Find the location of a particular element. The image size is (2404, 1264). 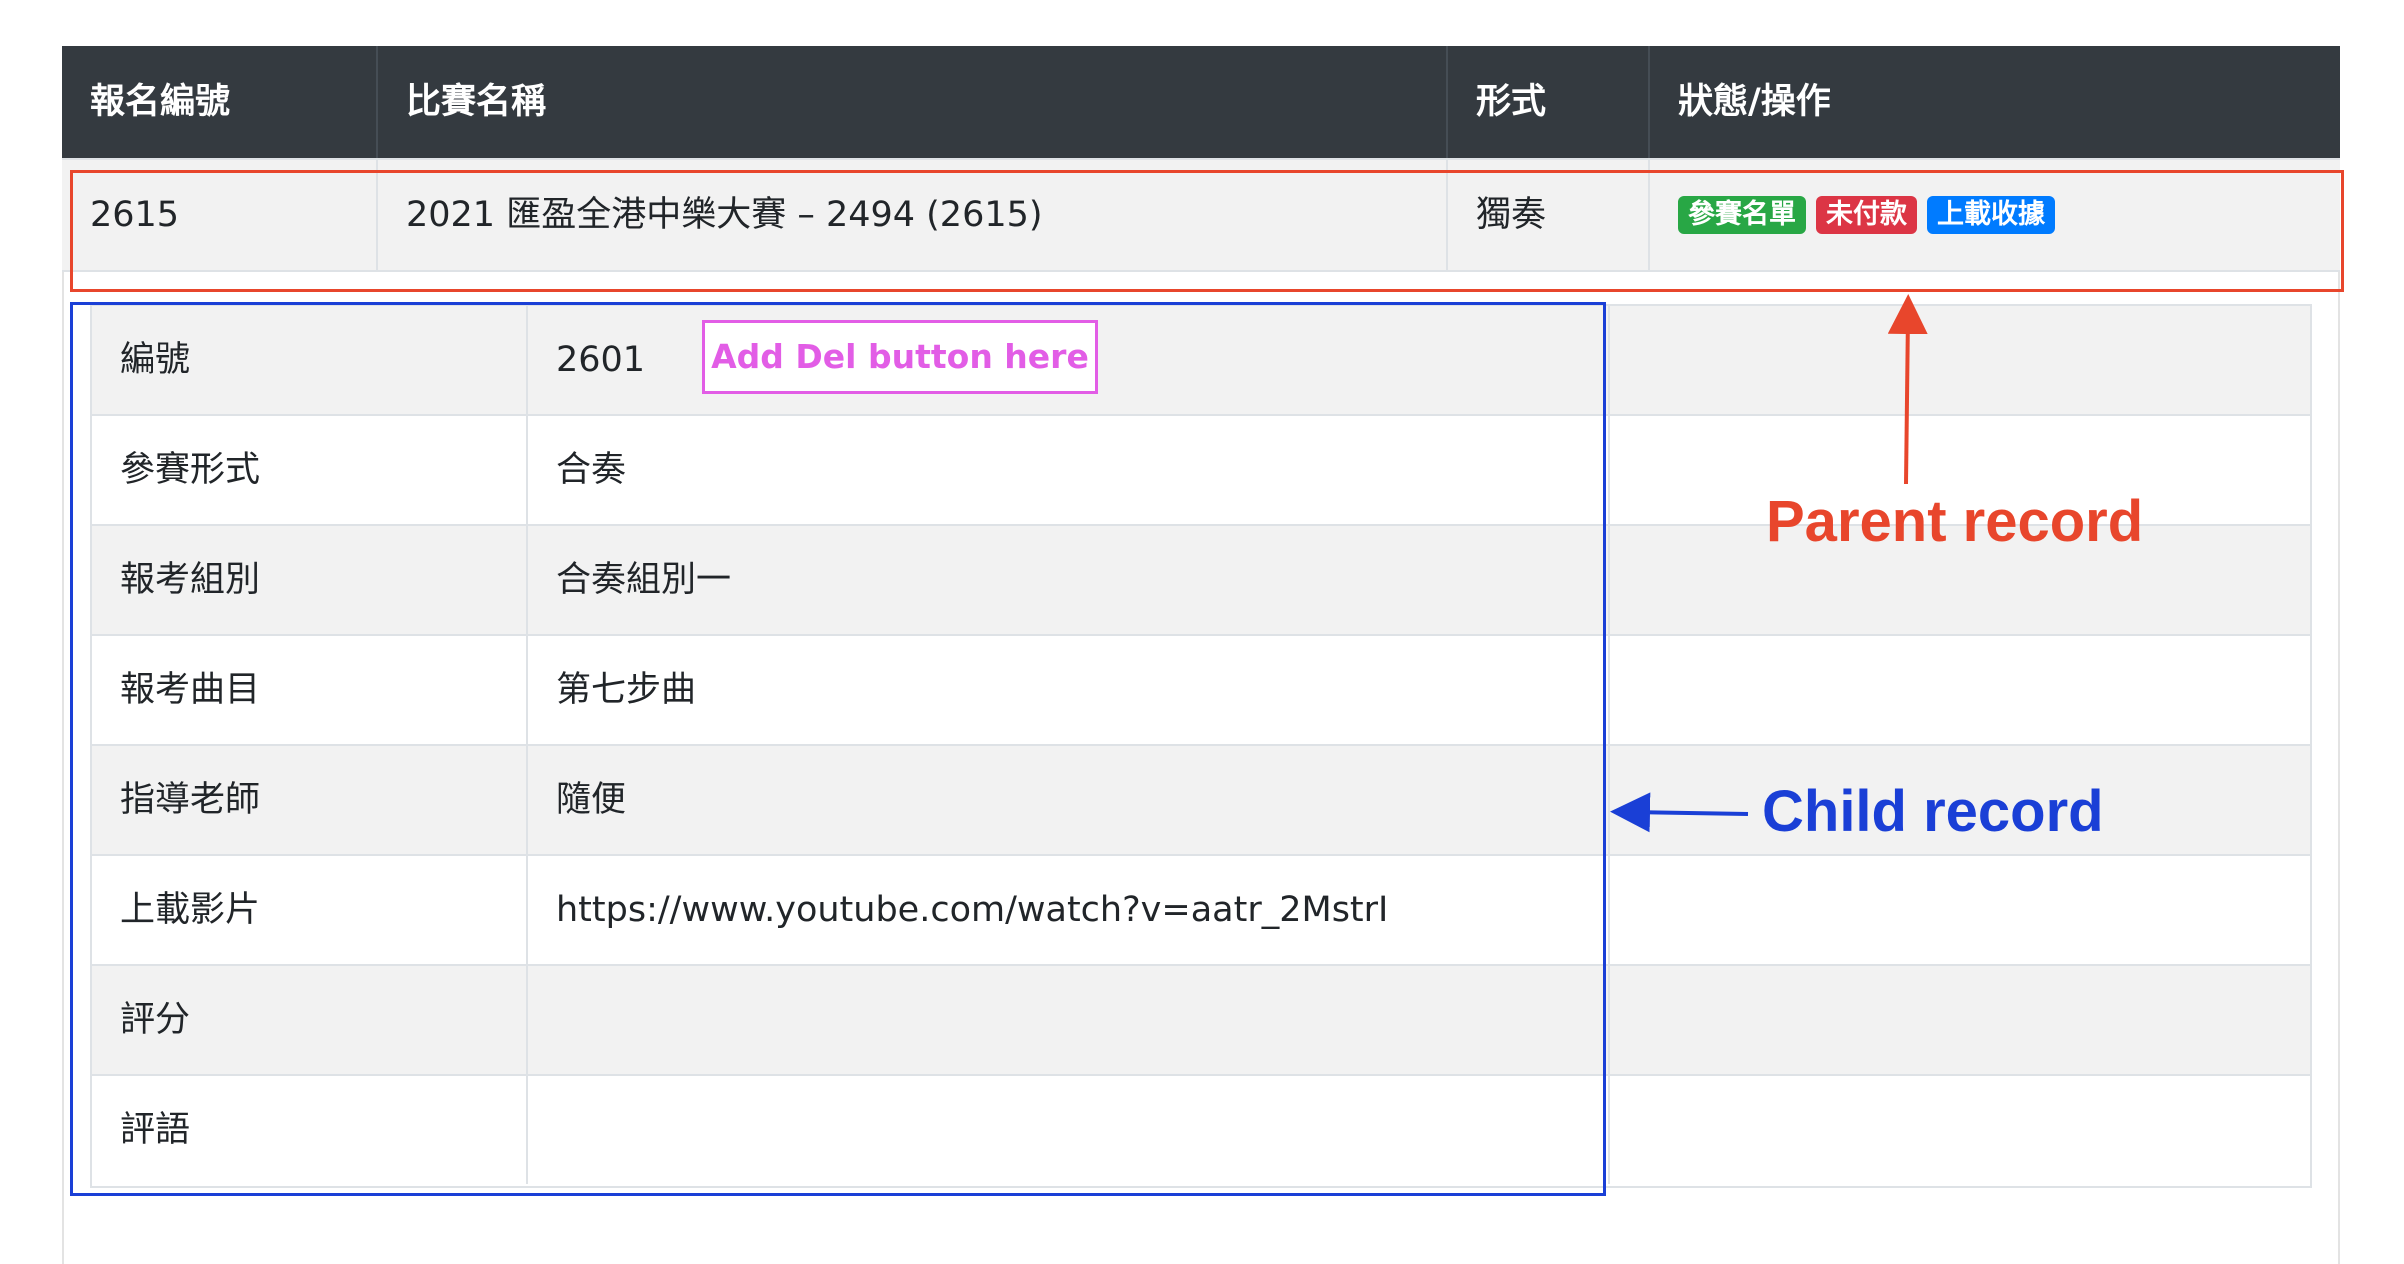

annotation-arrows is located at coordinates (1769, 563).